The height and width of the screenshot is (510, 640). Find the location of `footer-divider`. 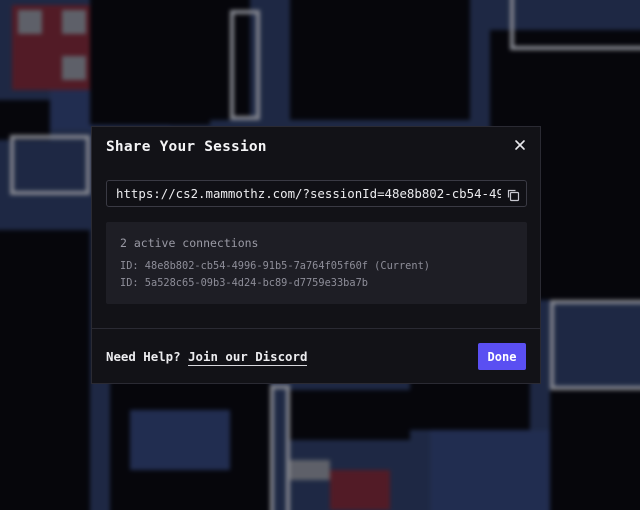

footer-divider is located at coordinates (316, 328).